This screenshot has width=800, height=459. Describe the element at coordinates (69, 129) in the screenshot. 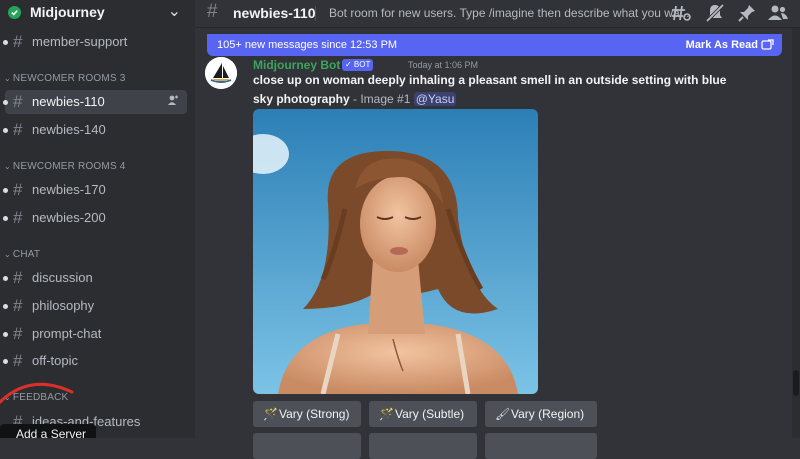

I see `channel-label: newbies-140` at that location.